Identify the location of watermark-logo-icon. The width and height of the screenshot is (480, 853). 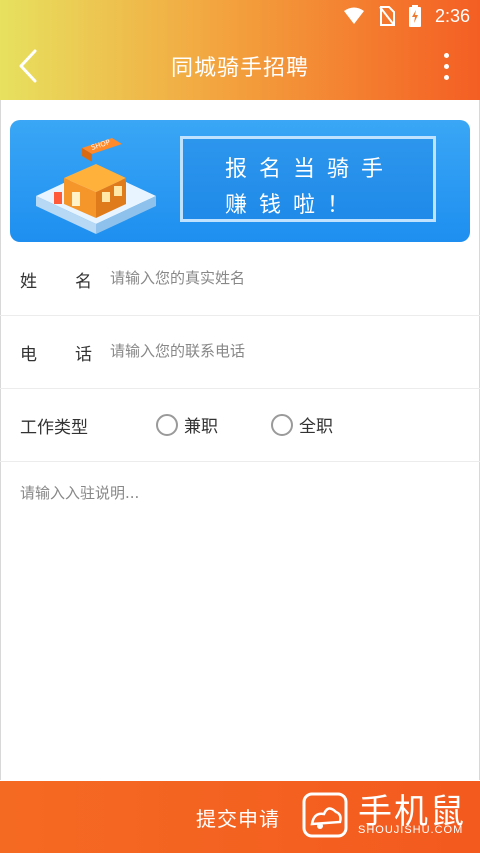
(325, 815).